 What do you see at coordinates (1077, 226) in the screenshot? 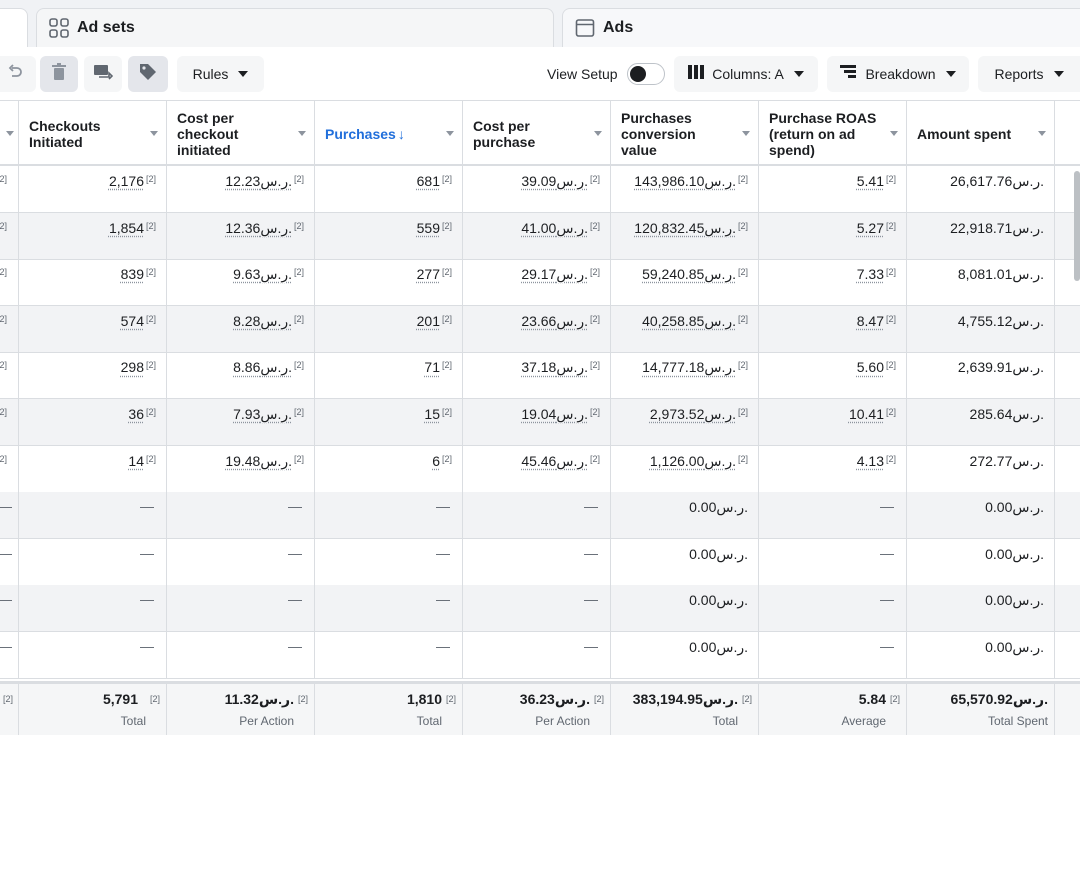
I see `vertical-scrollbar` at bounding box center [1077, 226].